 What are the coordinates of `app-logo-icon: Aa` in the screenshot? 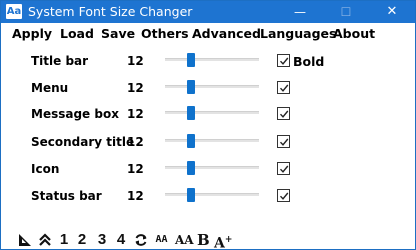 It's located at (14, 11).